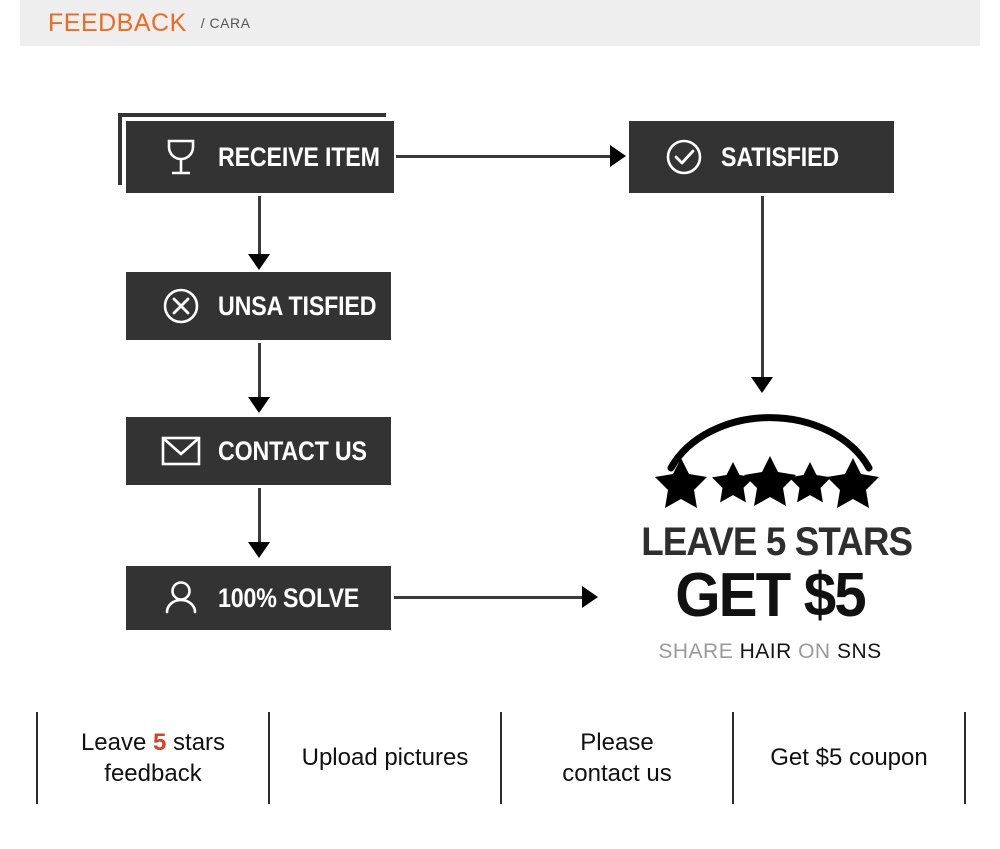  I want to click on footer-cell-upload-pictures: Upload pictures, so click(384, 758).